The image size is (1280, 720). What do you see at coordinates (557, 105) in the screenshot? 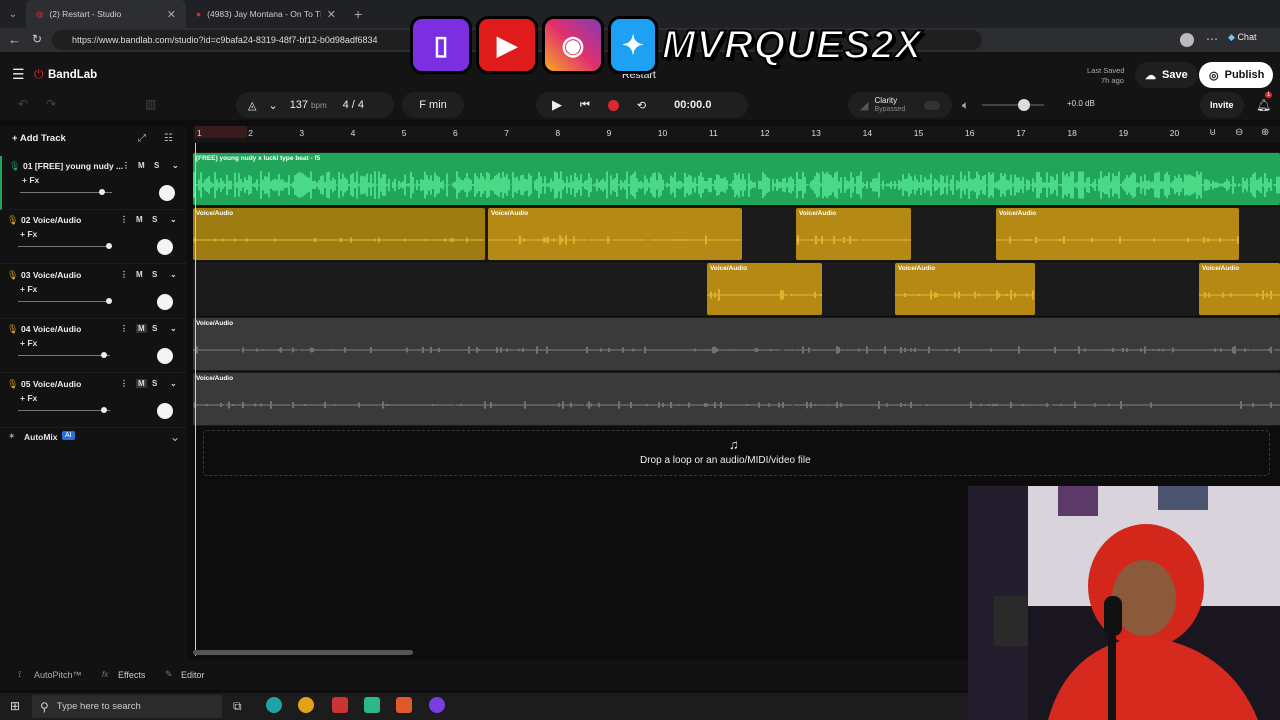
I see `play-icon: ▶` at bounding box center [557, 105].